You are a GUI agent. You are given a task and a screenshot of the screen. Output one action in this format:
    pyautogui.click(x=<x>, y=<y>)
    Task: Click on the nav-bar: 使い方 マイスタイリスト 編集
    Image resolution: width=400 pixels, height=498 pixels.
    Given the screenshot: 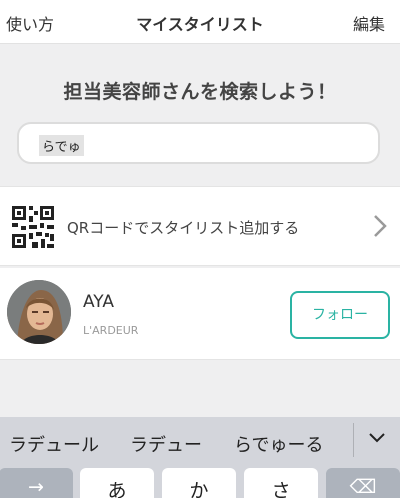 What is the action you would take?
    pyautogui.click(x=200, y=22)
    